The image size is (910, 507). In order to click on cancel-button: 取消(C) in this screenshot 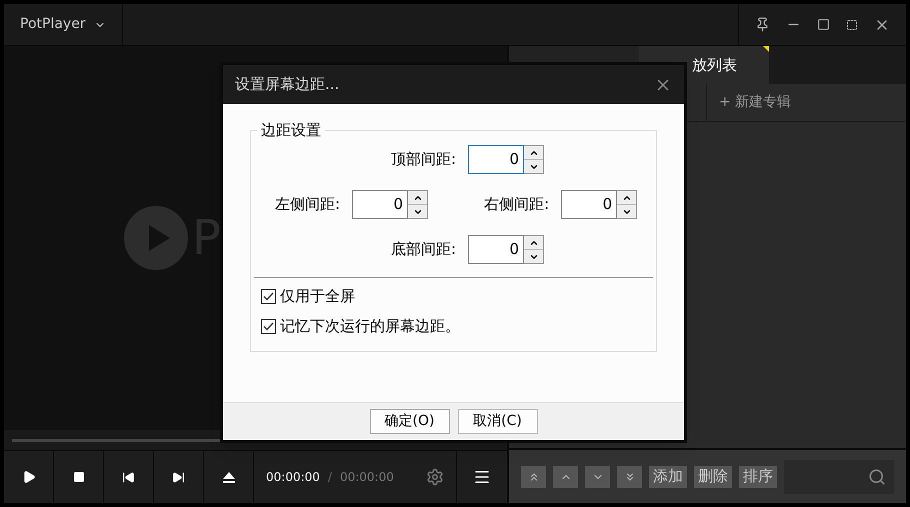, I will do `click(498, 421)`.